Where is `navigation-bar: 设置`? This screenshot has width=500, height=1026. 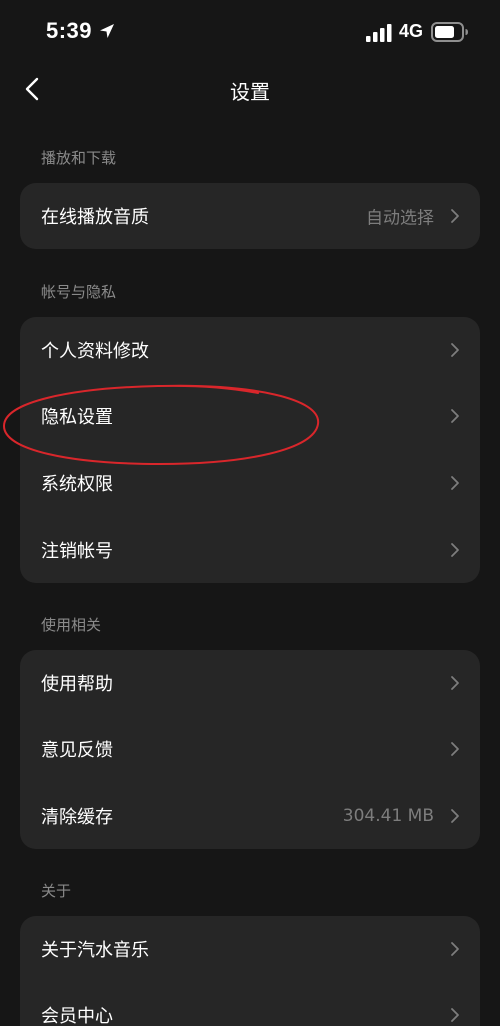 navigation-bar: 设置 is located at coordinates (250, 89).